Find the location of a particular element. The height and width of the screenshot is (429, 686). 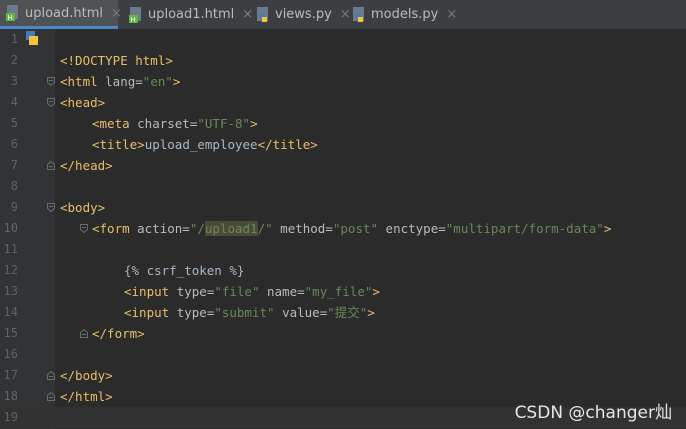

code-line: 9 <body> is located at coordinates (343, 207).